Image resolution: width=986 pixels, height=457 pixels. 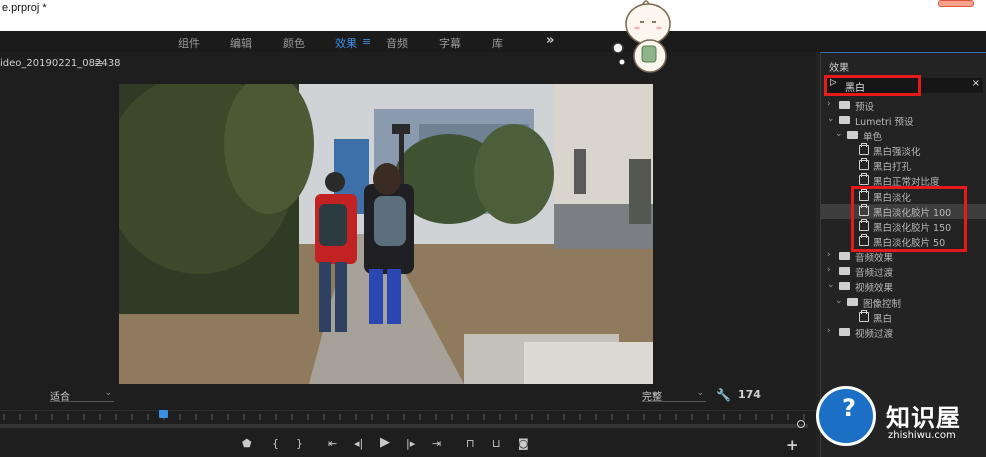 I want to click on tree-folder-monochrome: ⌄ 单色, so click(x=903, y=135).